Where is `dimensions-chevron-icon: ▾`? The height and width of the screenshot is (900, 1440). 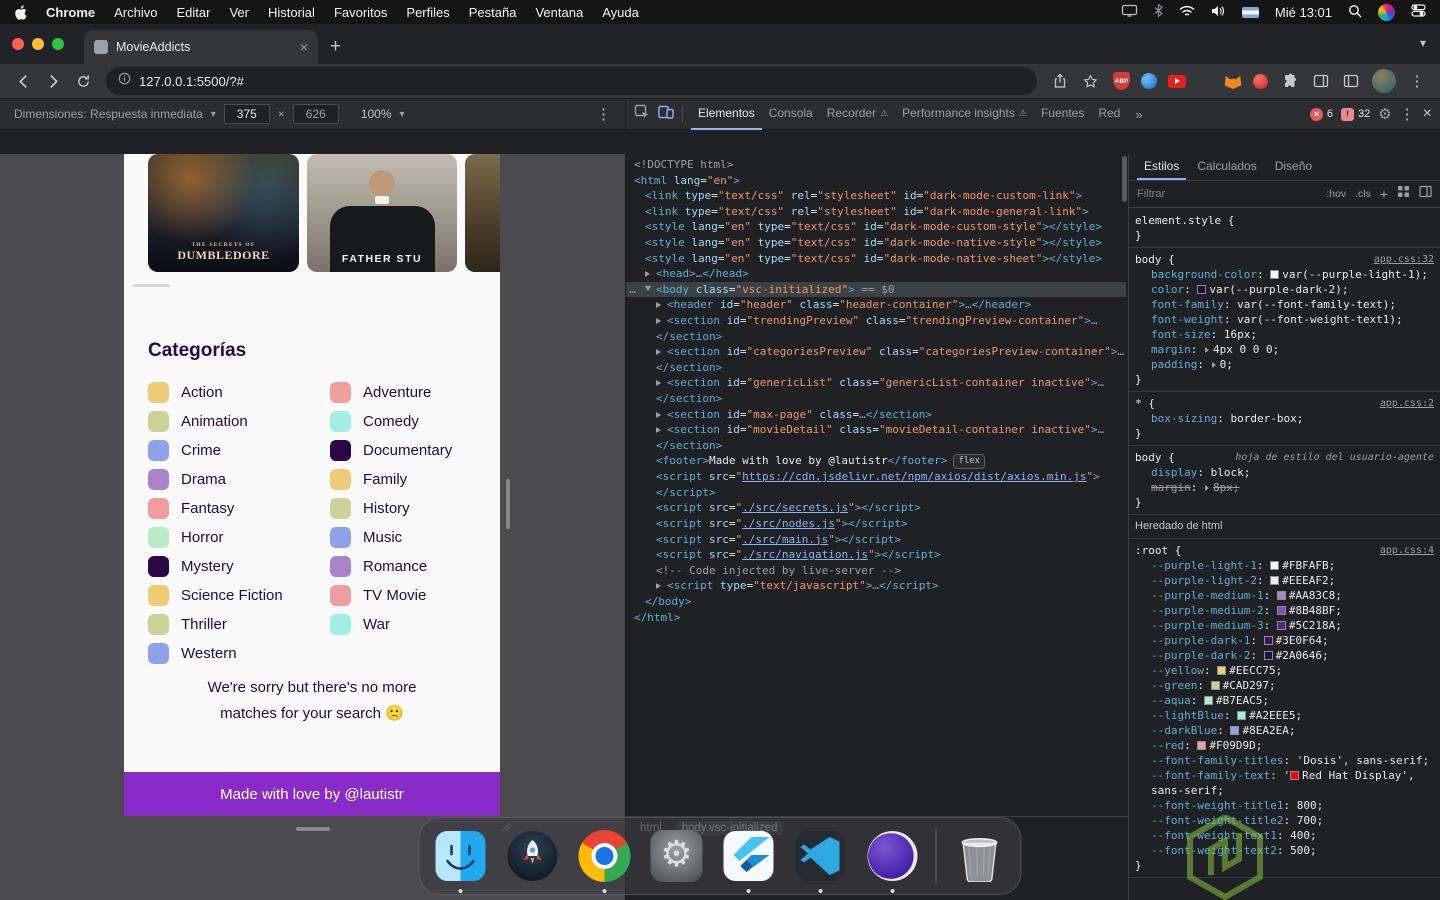 dimensions-chevron-icon: ▾ is located at coordinates (213, 114).